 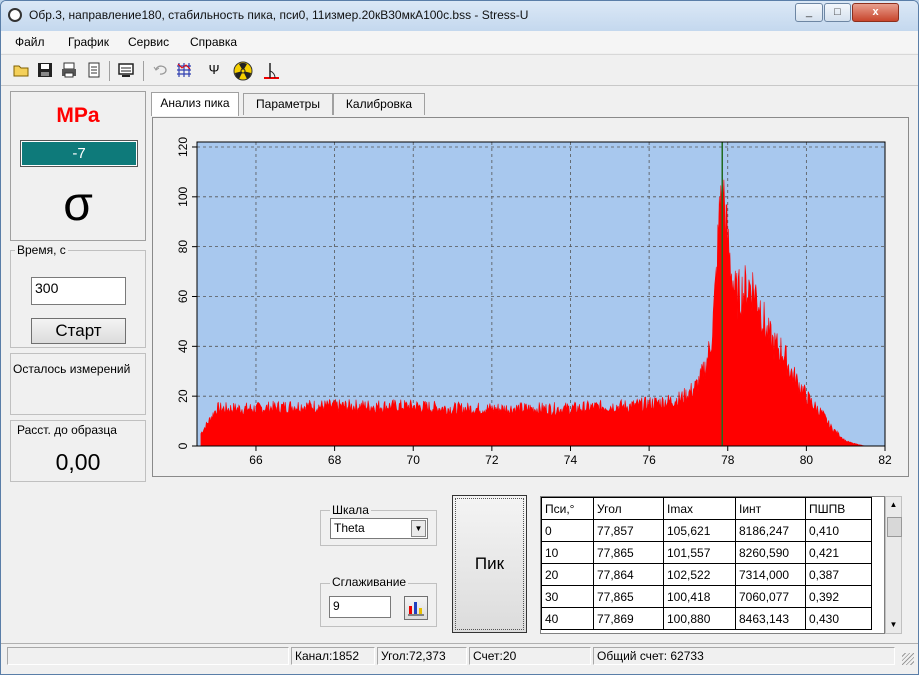 I want to click on table-cell: 105,621, so click(x=699, y=530).